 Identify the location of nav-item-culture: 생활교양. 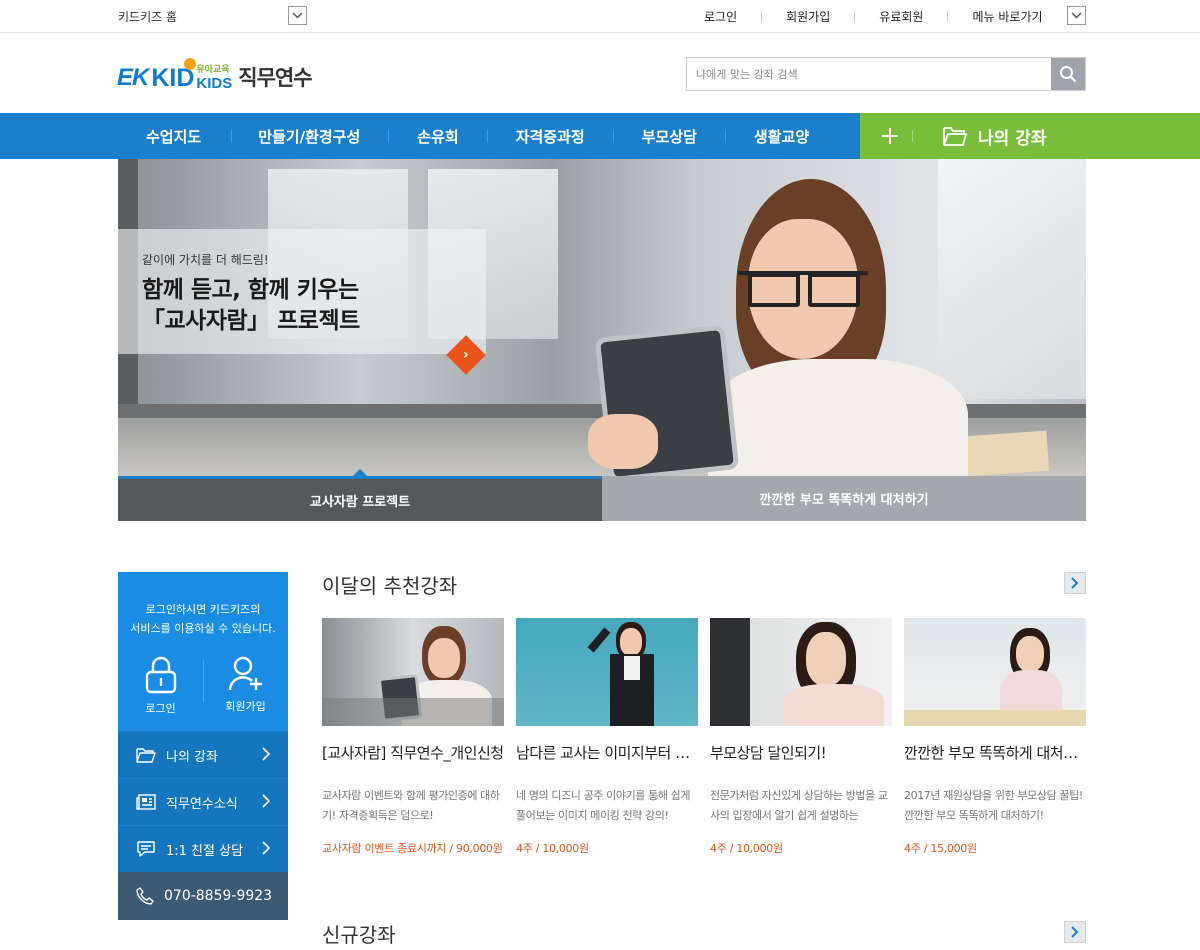
(767, 136).